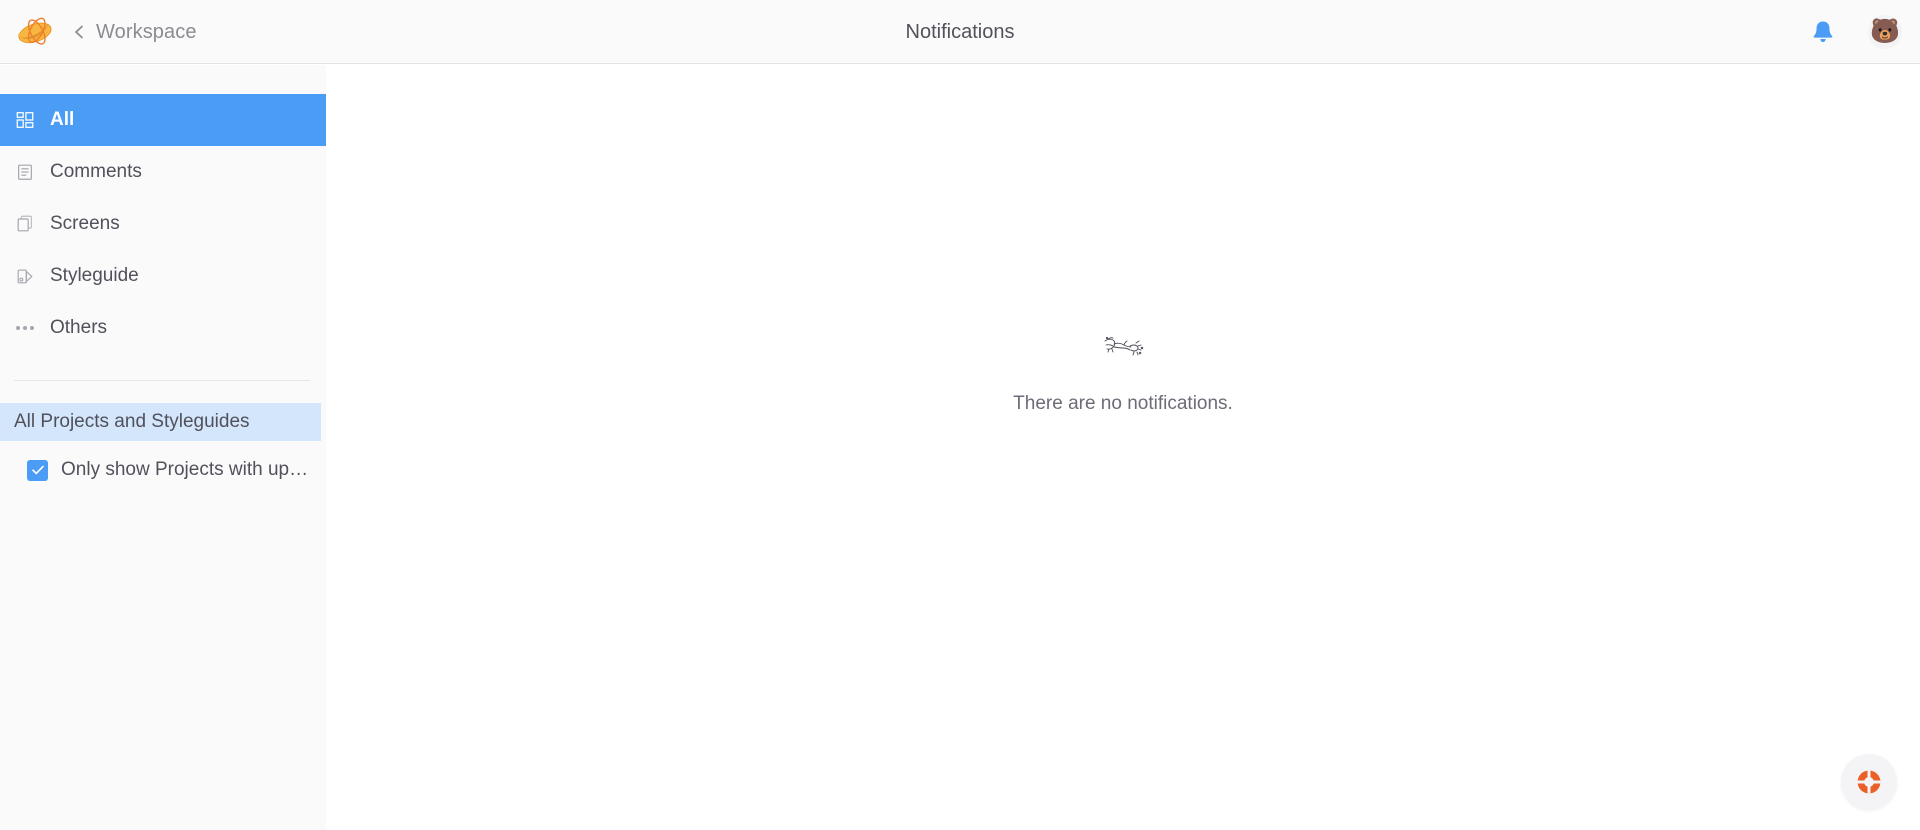  What do you see at coordinates (1854, 32) in the screenshot?
I see `top-bar-right-group: 🐻` at bounding box center [1854, 32].